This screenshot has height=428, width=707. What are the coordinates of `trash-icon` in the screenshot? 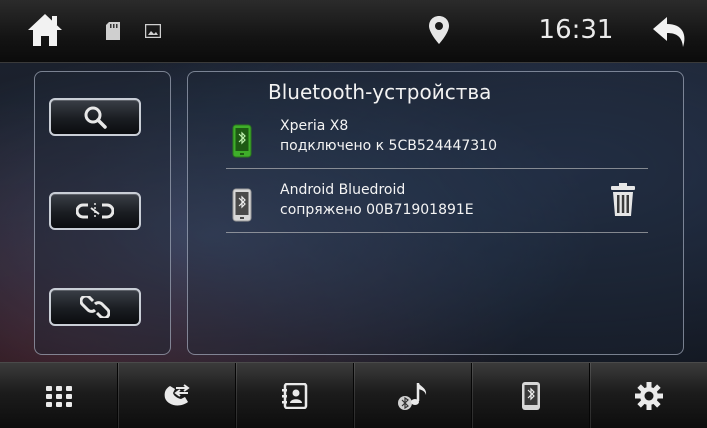 It's located at (623, 200).